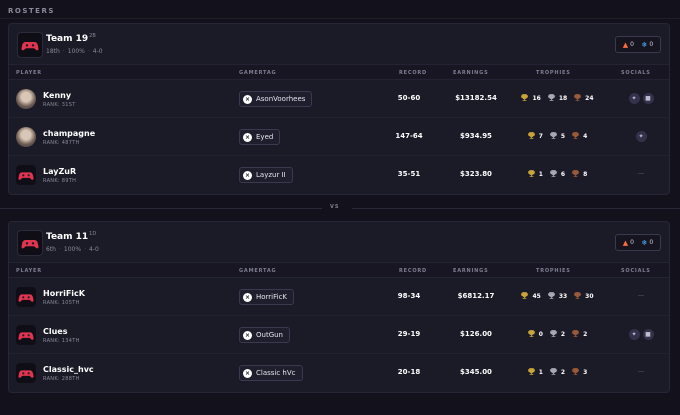 This screenshot has height=415, width=680. Describe the element at coordinates (64, 293) in the screenshot. I see `player-name: HorriFicK` at that location.